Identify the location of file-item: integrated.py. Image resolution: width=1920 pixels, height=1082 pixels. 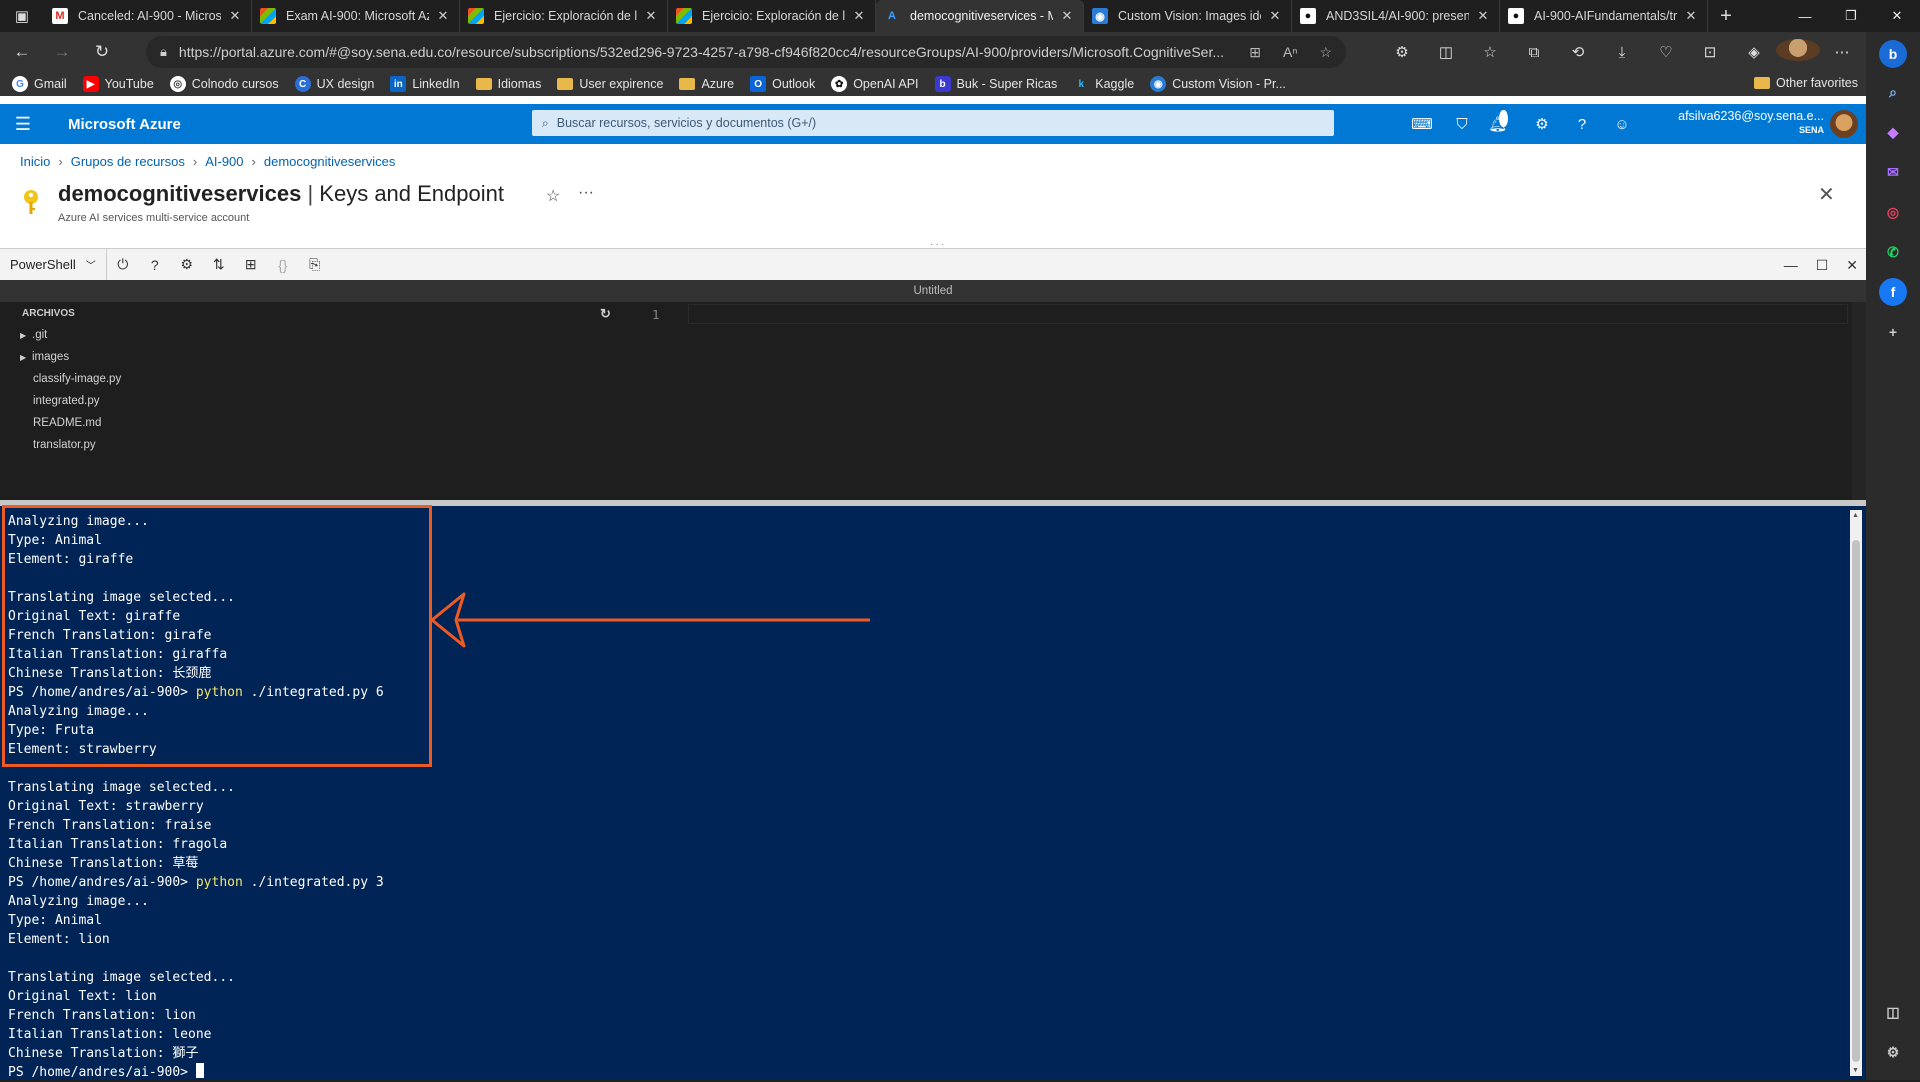
(310, 401).